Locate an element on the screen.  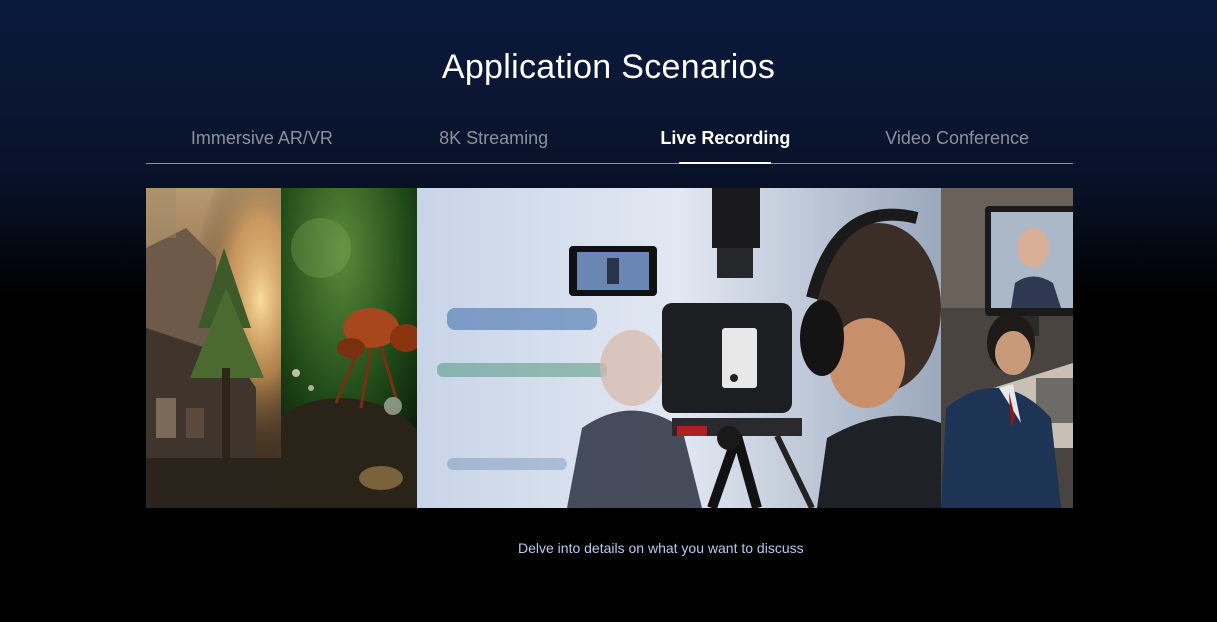
tab-immersive-ar-vr: Immersive AR/VR is located at coordinates (262, 140).